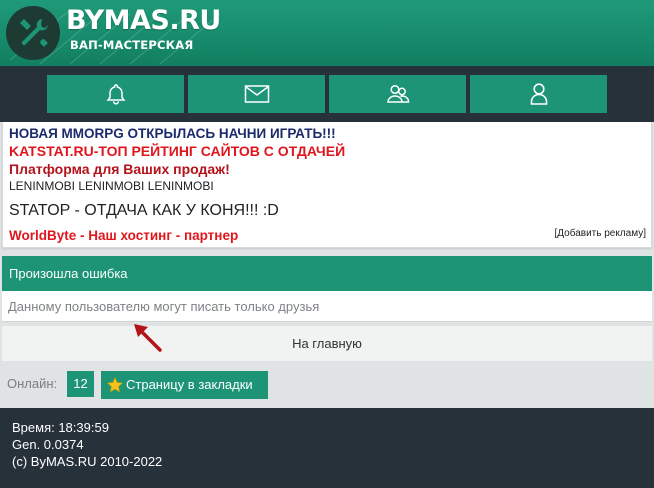  What do you see at coordinates (172, 133) in the screenshot?
I see `ad-link: НОВАЯ MMORPG ОТКРЫЛАСЬ НАЧНИ ИГРАТЬ!!!` at bounding box center [172, 133].